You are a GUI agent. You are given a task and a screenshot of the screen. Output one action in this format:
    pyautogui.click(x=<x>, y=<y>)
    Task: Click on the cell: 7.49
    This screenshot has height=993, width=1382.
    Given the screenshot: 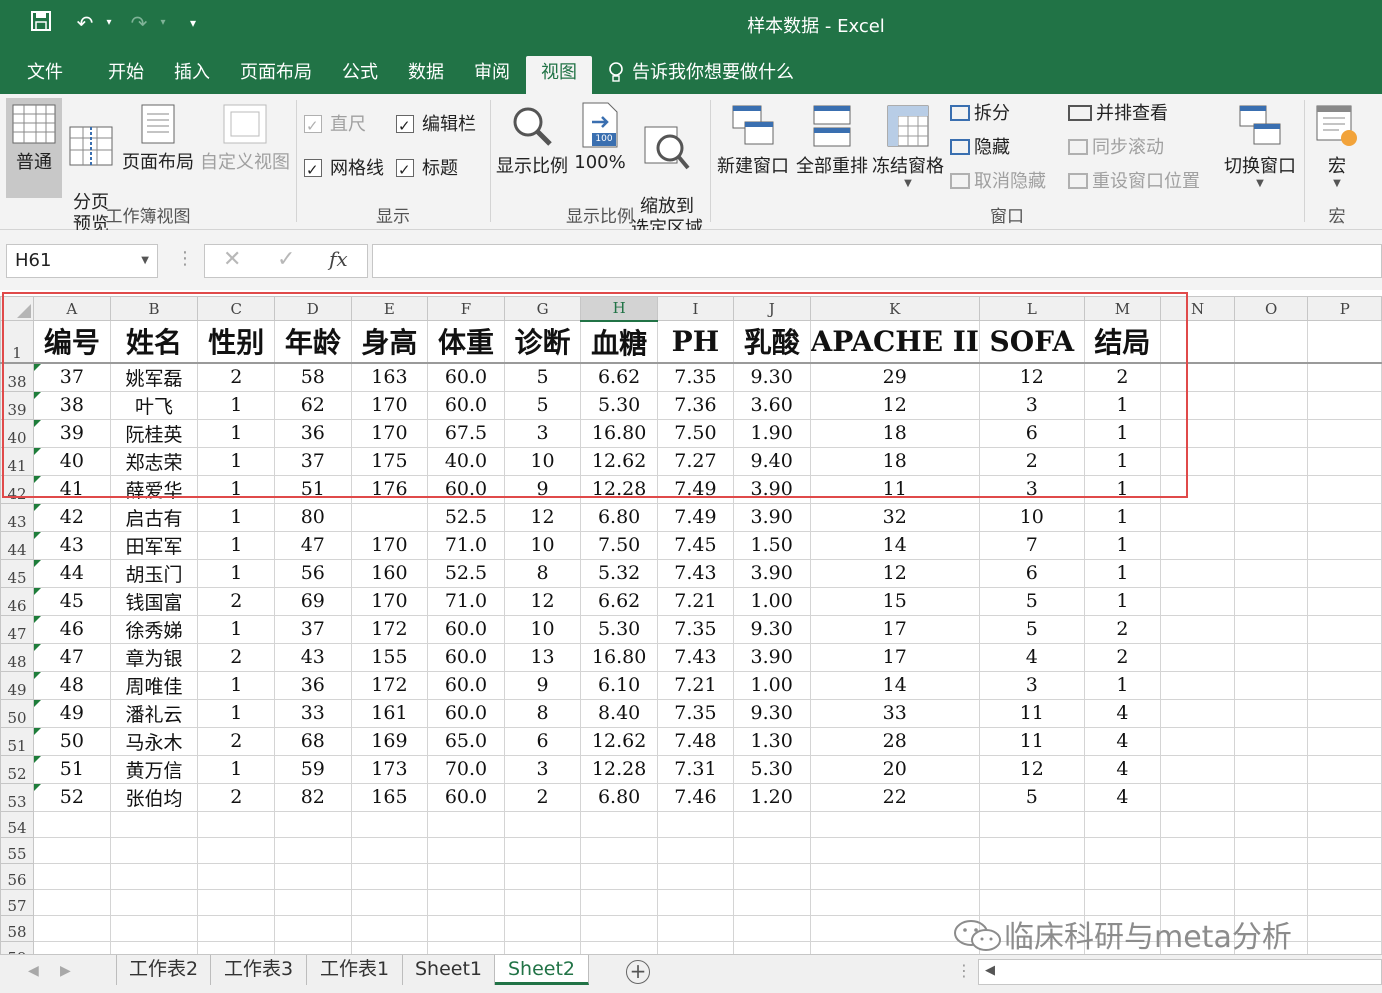 What is the action you would take?
    pyautogui.click(x=695, y=489)
    